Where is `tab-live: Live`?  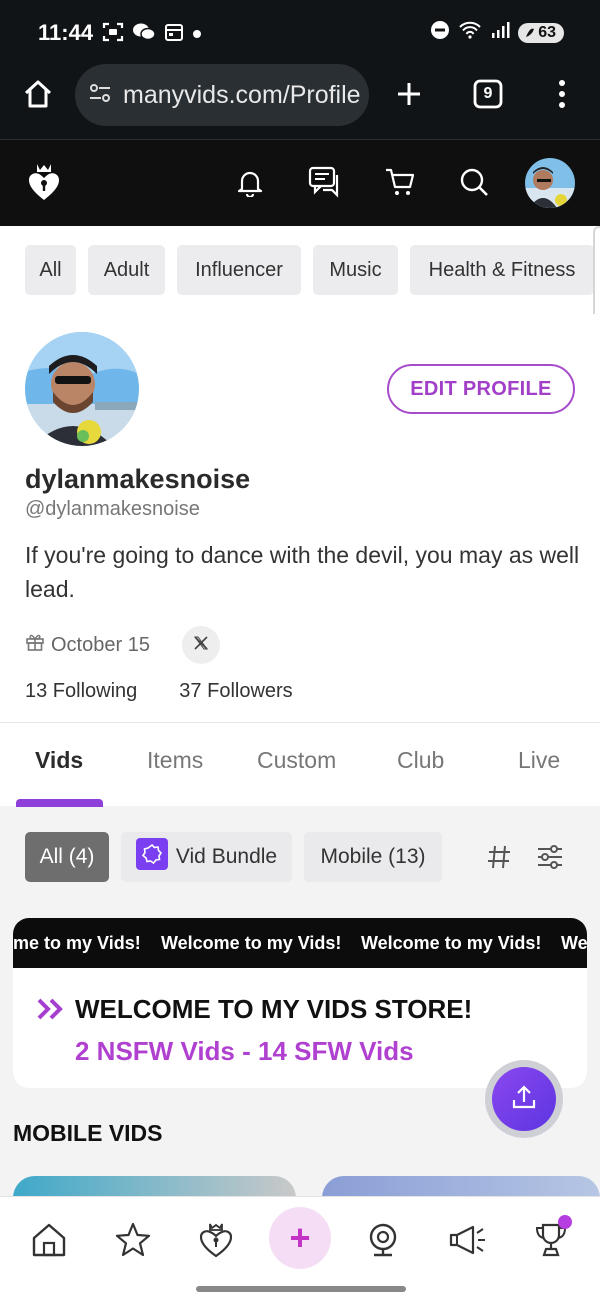 tab-live: Live is located at coordinates (539, 760).